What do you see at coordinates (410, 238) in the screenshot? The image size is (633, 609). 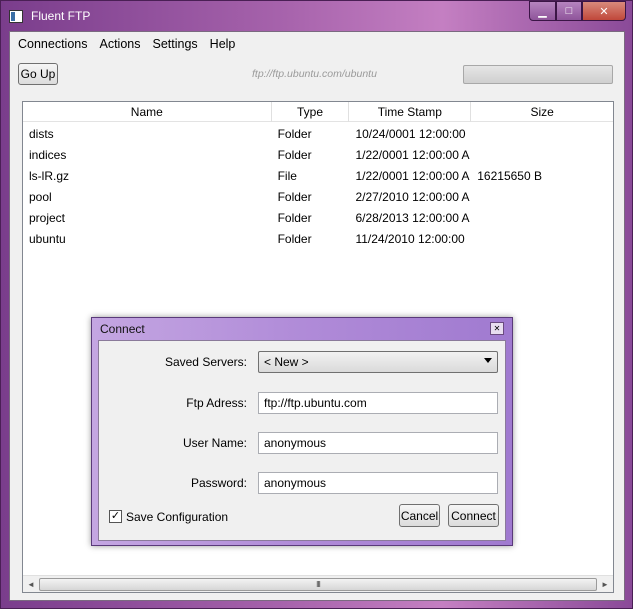 I see `row-timestamp: 11/24/2010 12:00:00` at bounding box center [410, 238].